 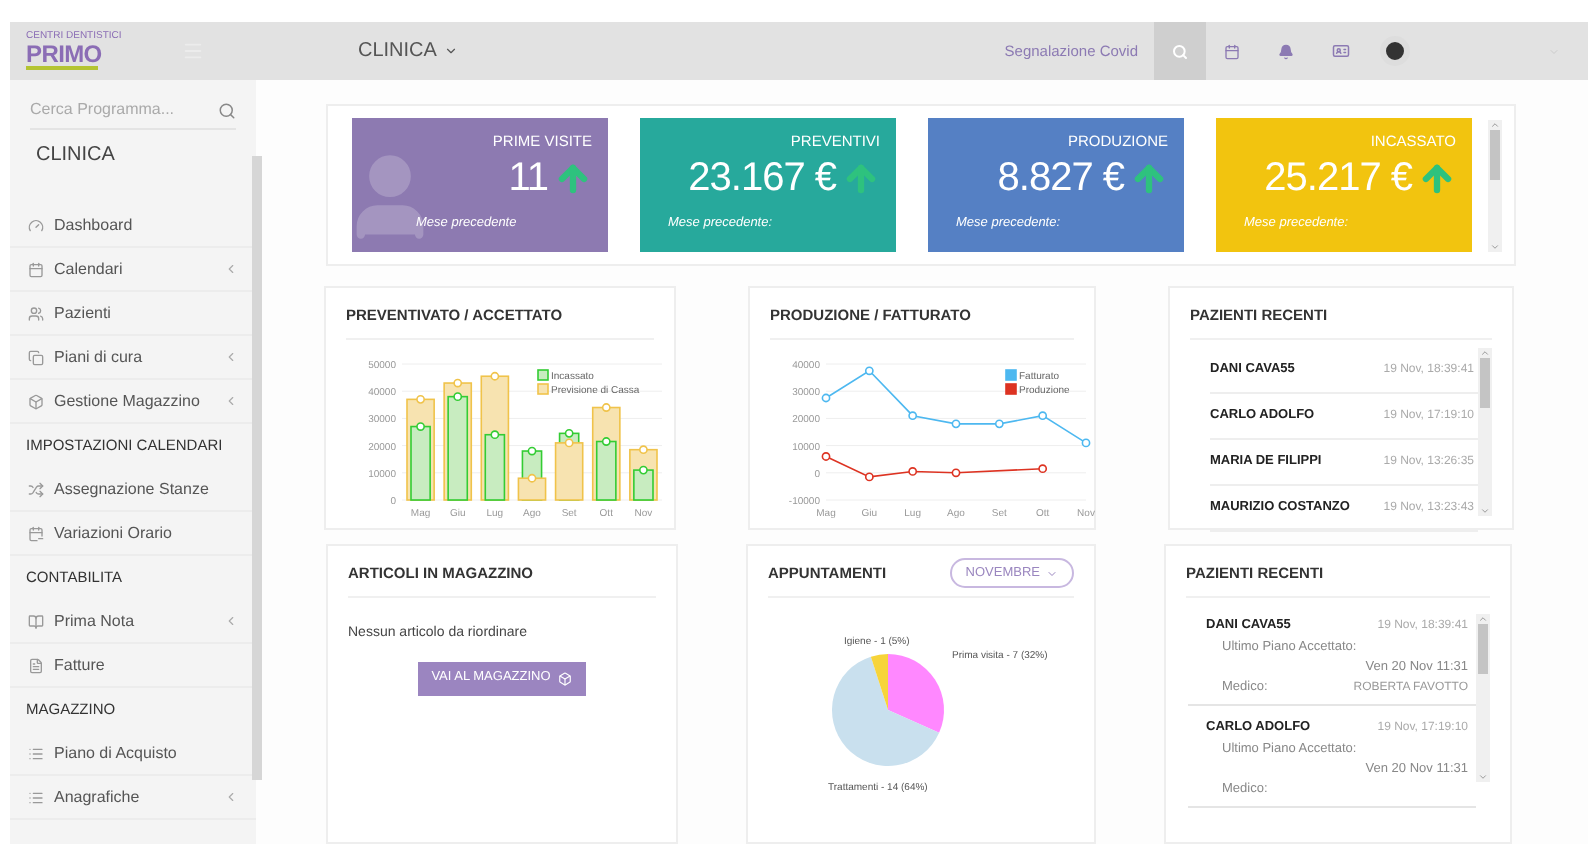 What do you see at coordinates (528, 178) in the screenshot?
I see `tile-value: 11` at bounding box center [528, 178].